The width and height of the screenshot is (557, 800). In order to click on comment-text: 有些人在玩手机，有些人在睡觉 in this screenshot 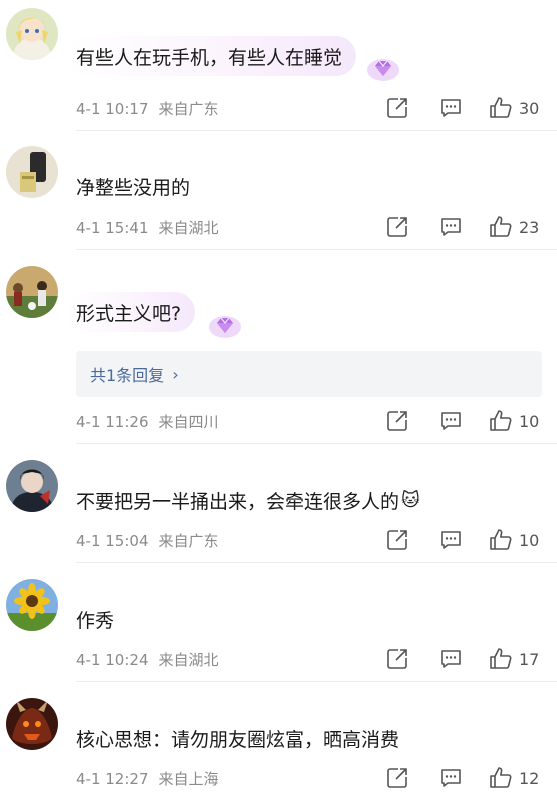, I will do `click(209, 57)`.